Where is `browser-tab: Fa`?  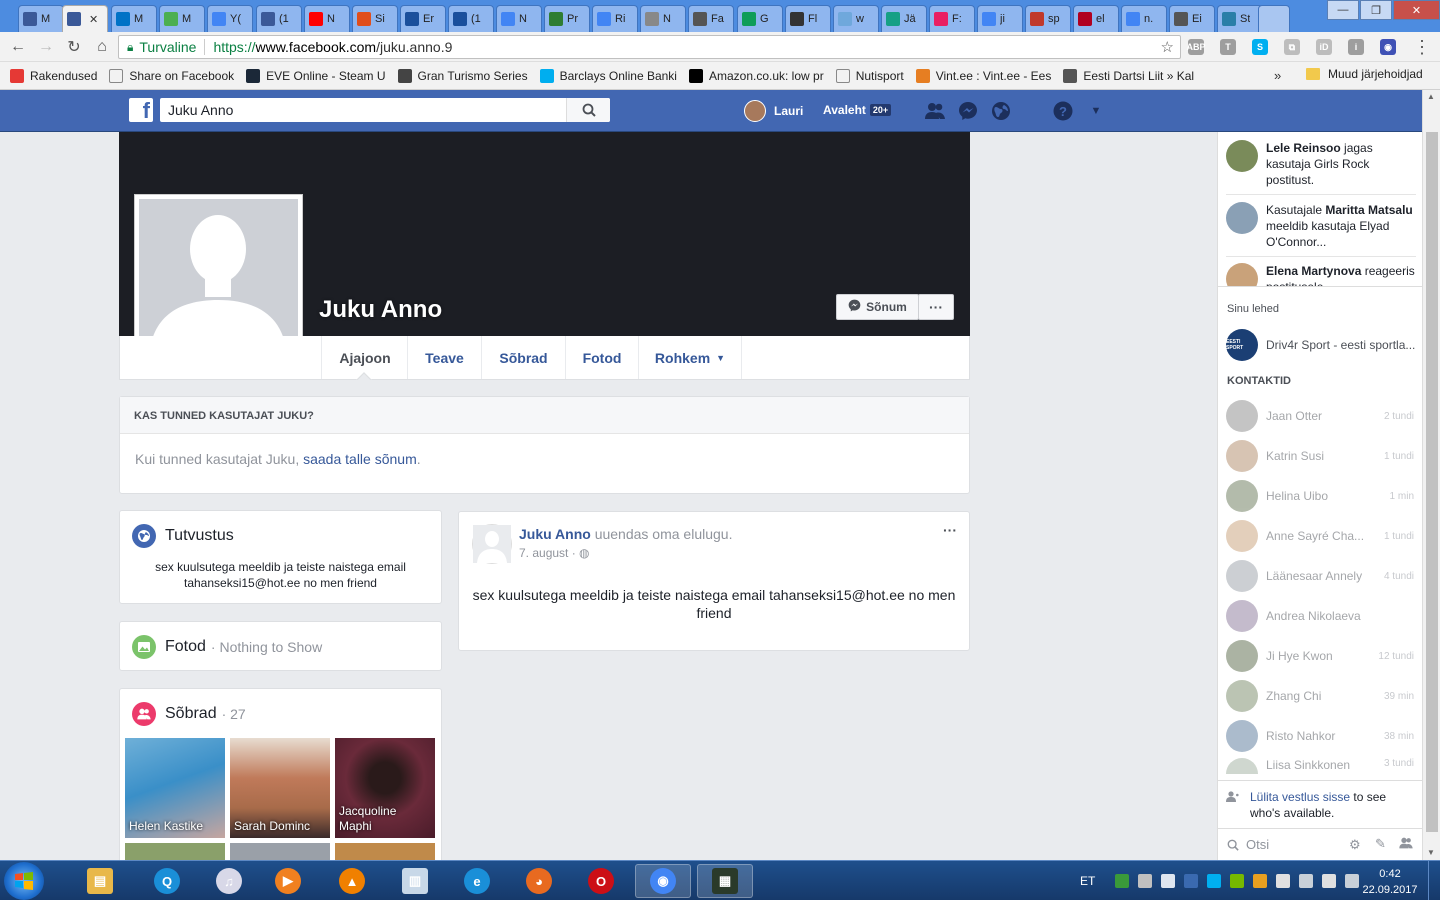 browser-tab: Fa is located at coordinates (711, 18).